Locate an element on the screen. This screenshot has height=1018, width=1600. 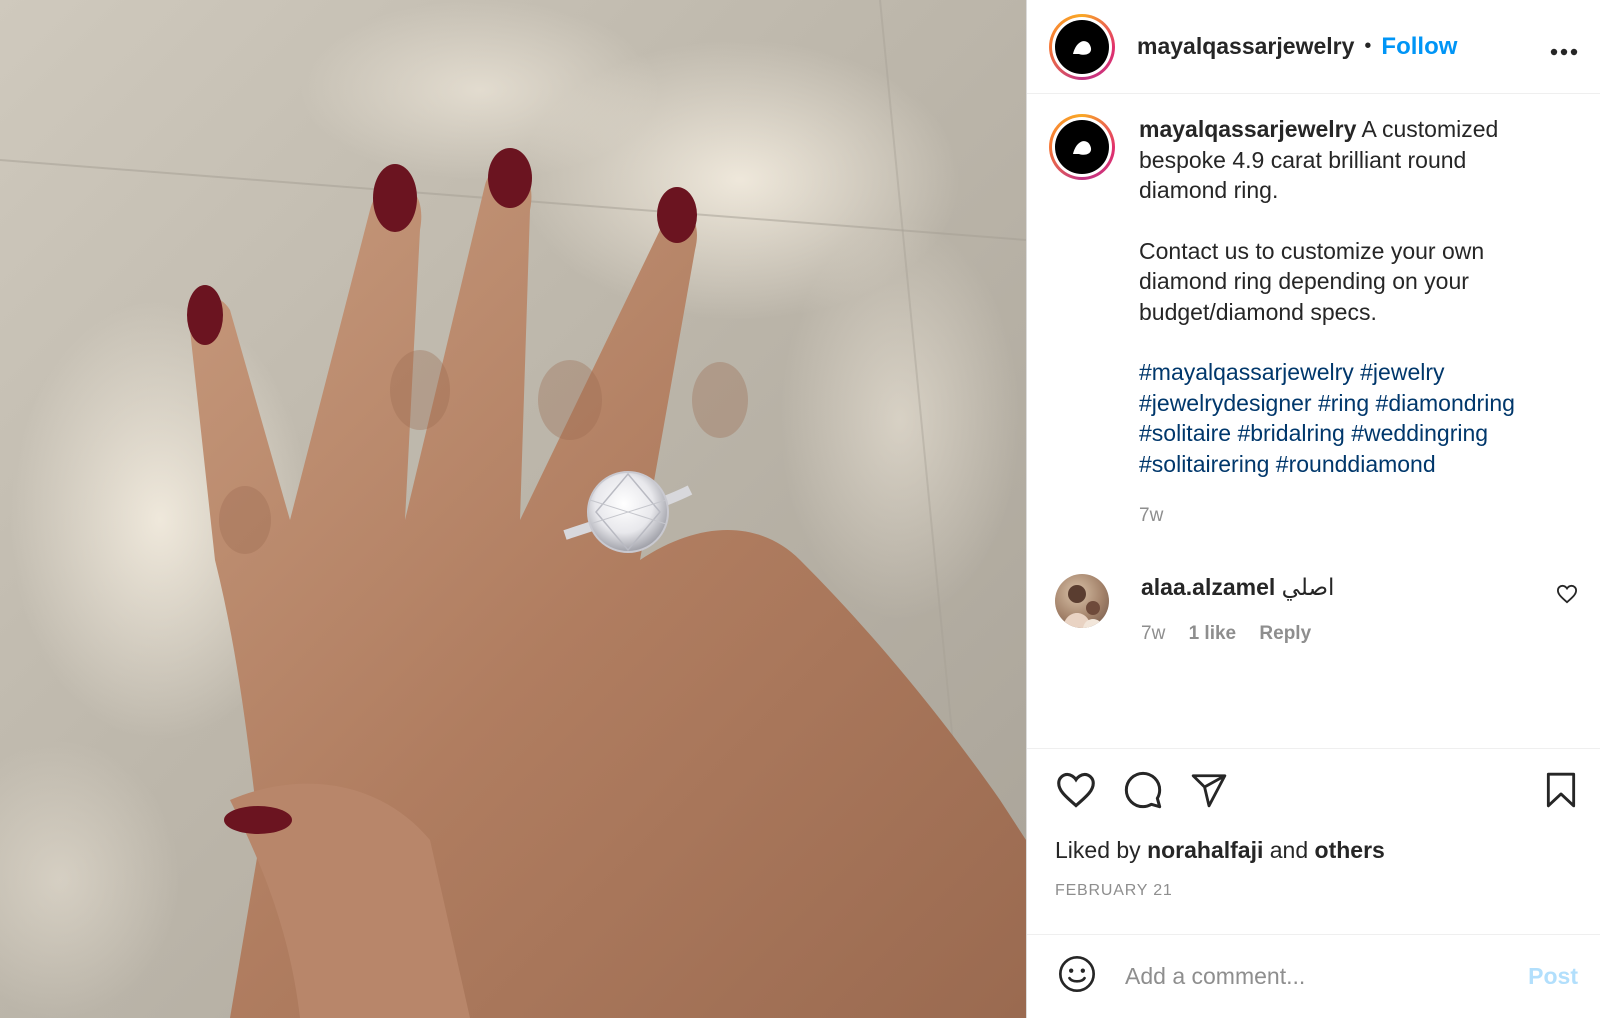
share-button is located at coordinates (1209, 792).